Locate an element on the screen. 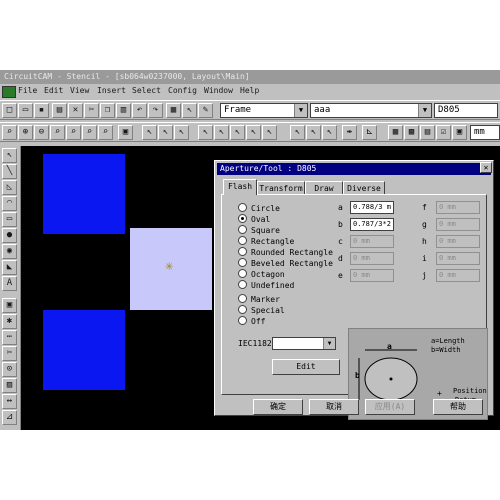  layers-icon: ▤ is located at coordinates (427, 132).